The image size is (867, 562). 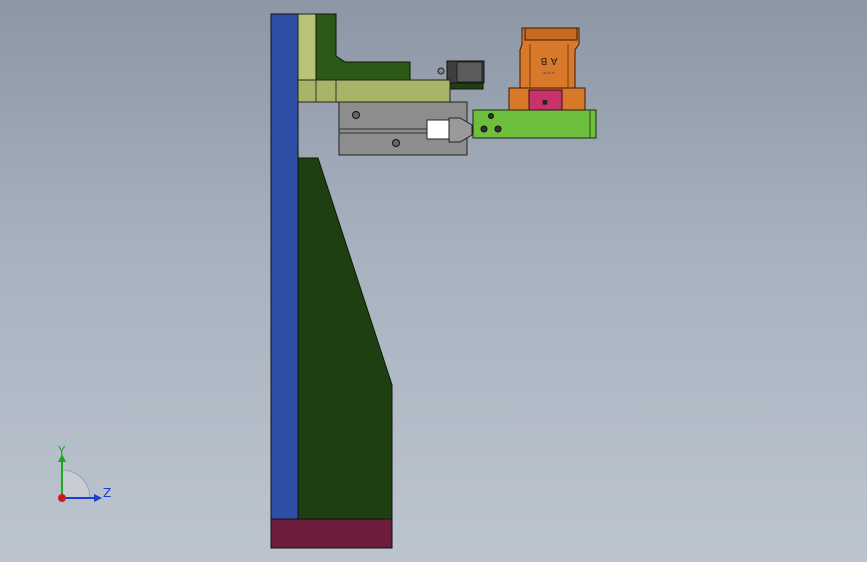 I want to click on triad-arc, so click(x=76, y=484).